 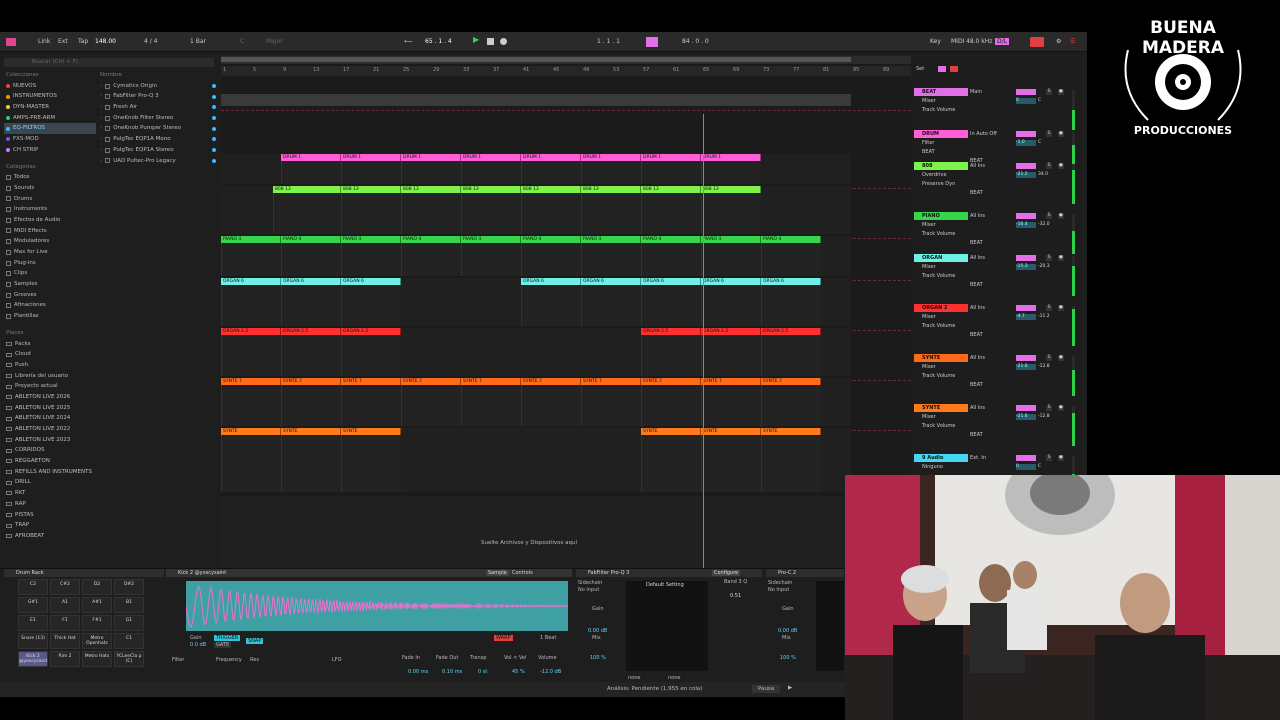 What do you see at coordinates (83, 41) in the screenshot?
I see `tap-button: Tap` at bounding box center [83, 41].